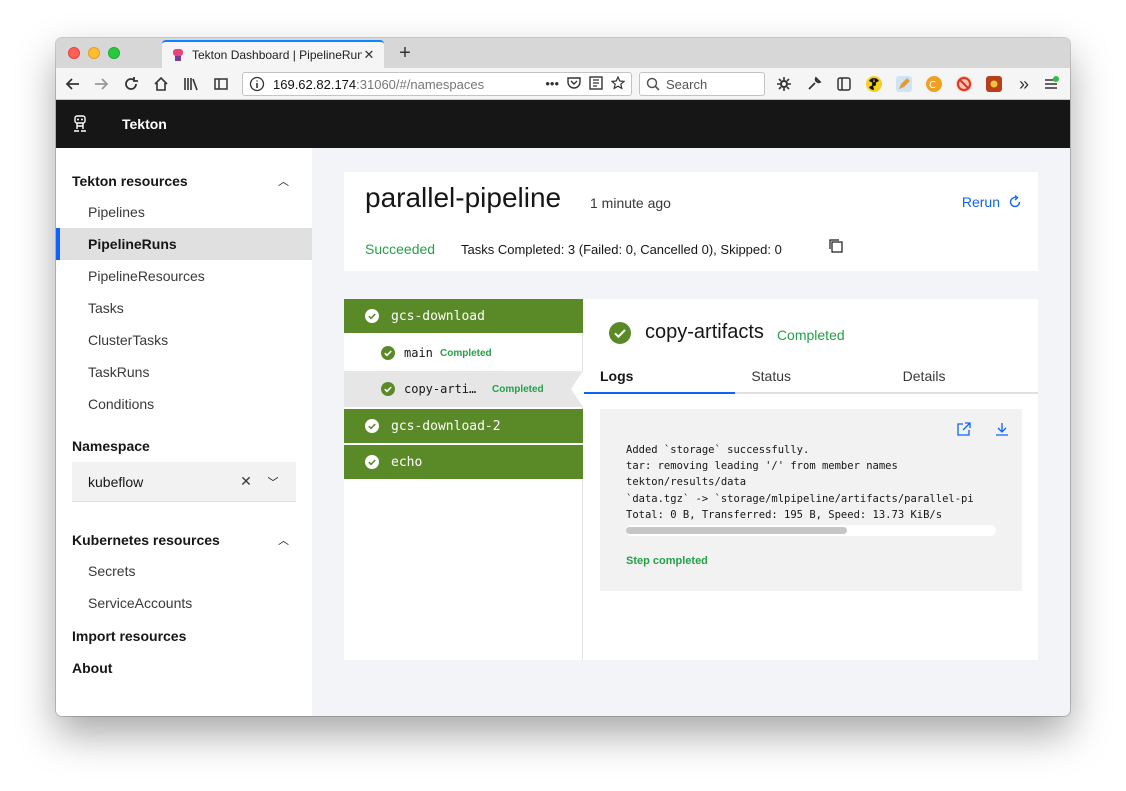 The image size is (1126, 791). What do you see at coordinates (836, 246) in the screenshot?
I see `copy-icon` at bounding box center [836, 246].